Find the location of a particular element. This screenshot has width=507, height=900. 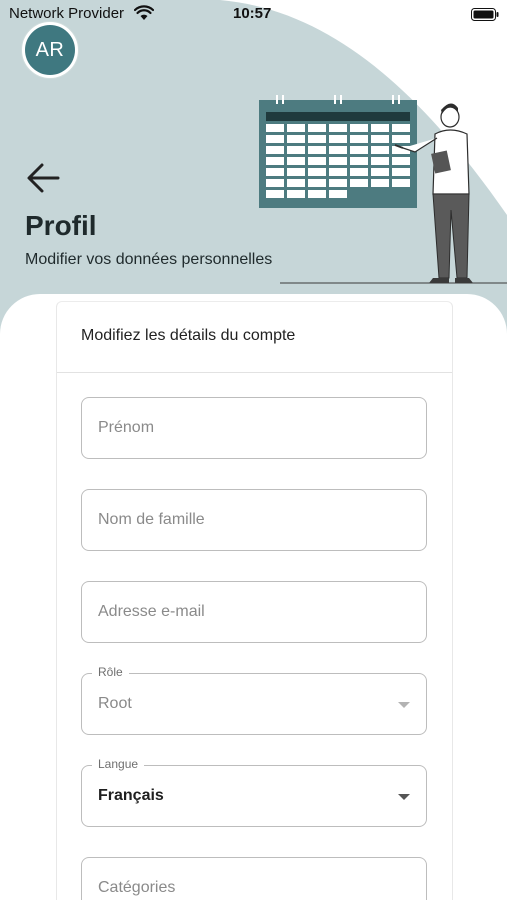

email-placeholder: Adresse e-mail is located at coordinates (151, 611).